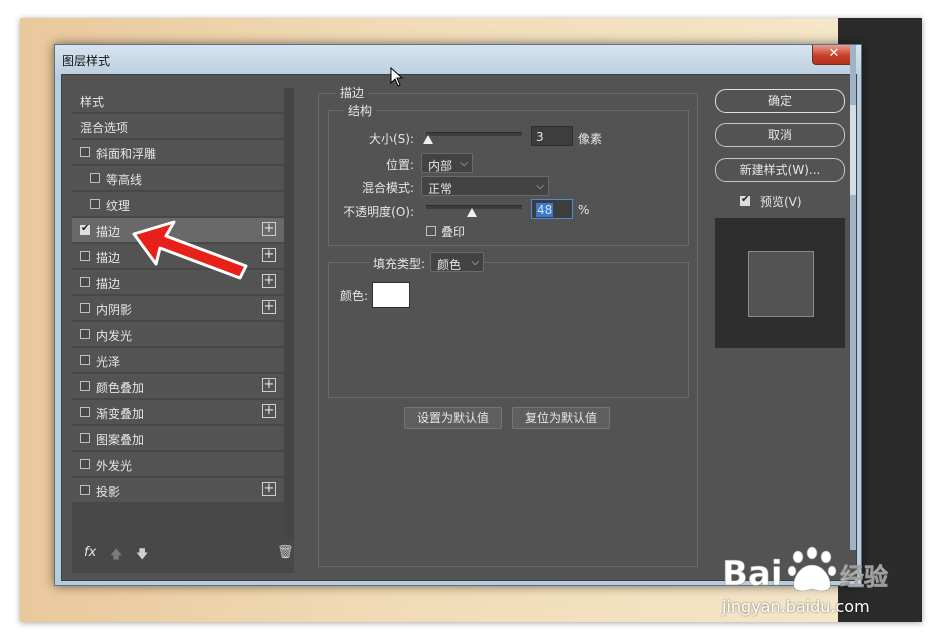 The image size is (942, 640). What do you see at coordinates (114, 466) in the screenshot?
I see `styles-list-item-label: 外发光` at bounding box center [114, 466].